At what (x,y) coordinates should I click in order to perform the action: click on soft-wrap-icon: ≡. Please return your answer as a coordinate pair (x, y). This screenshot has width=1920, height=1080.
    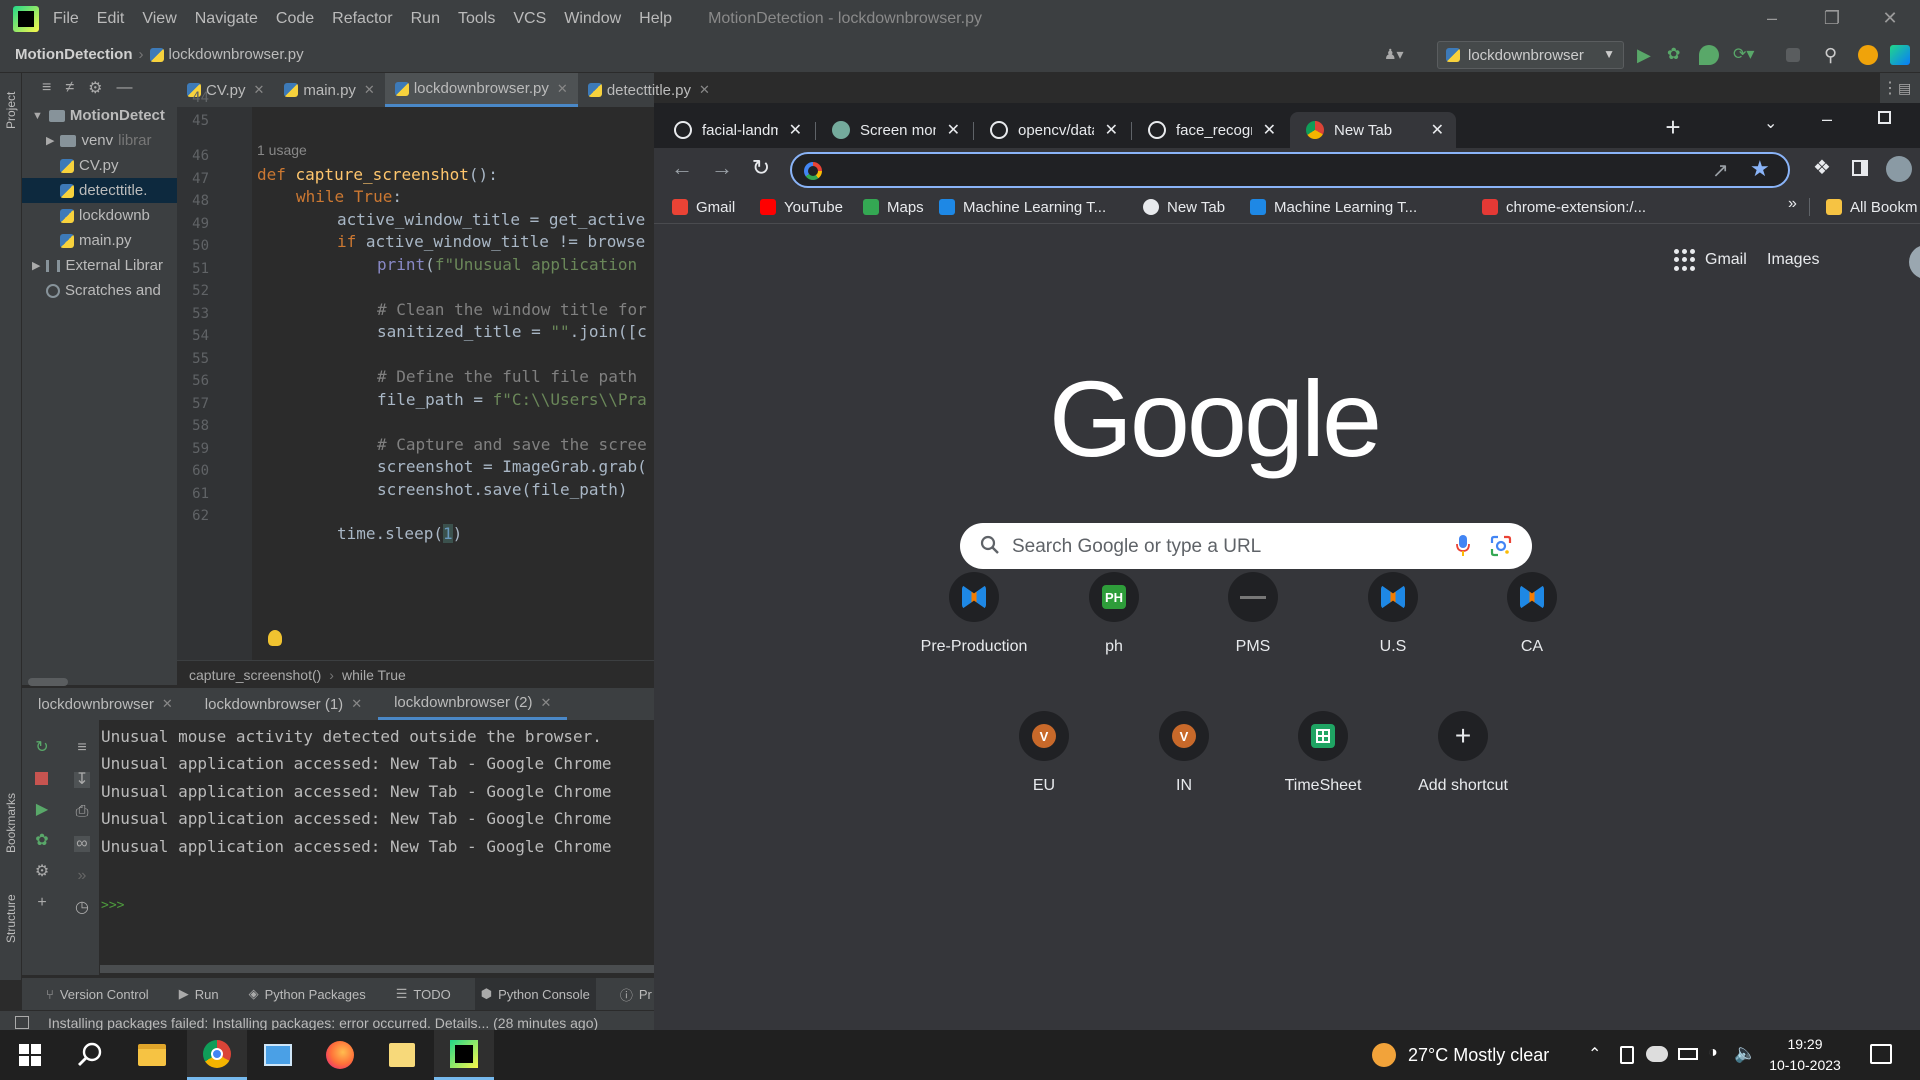
    Looking at the image, I should click on (82, 748).